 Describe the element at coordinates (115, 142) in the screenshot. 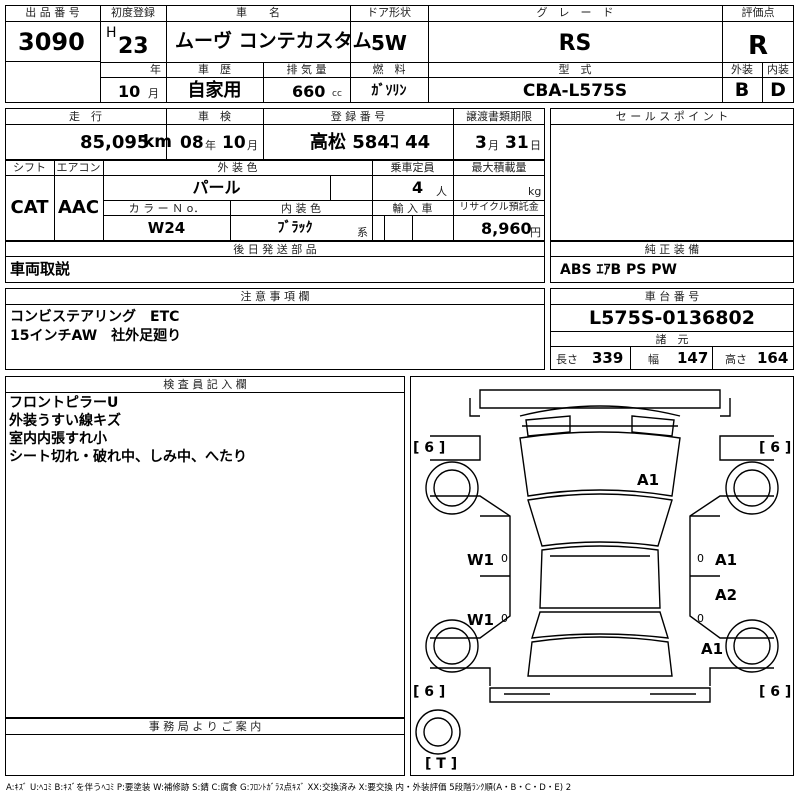

I see `mileage: 85,095` at that location.